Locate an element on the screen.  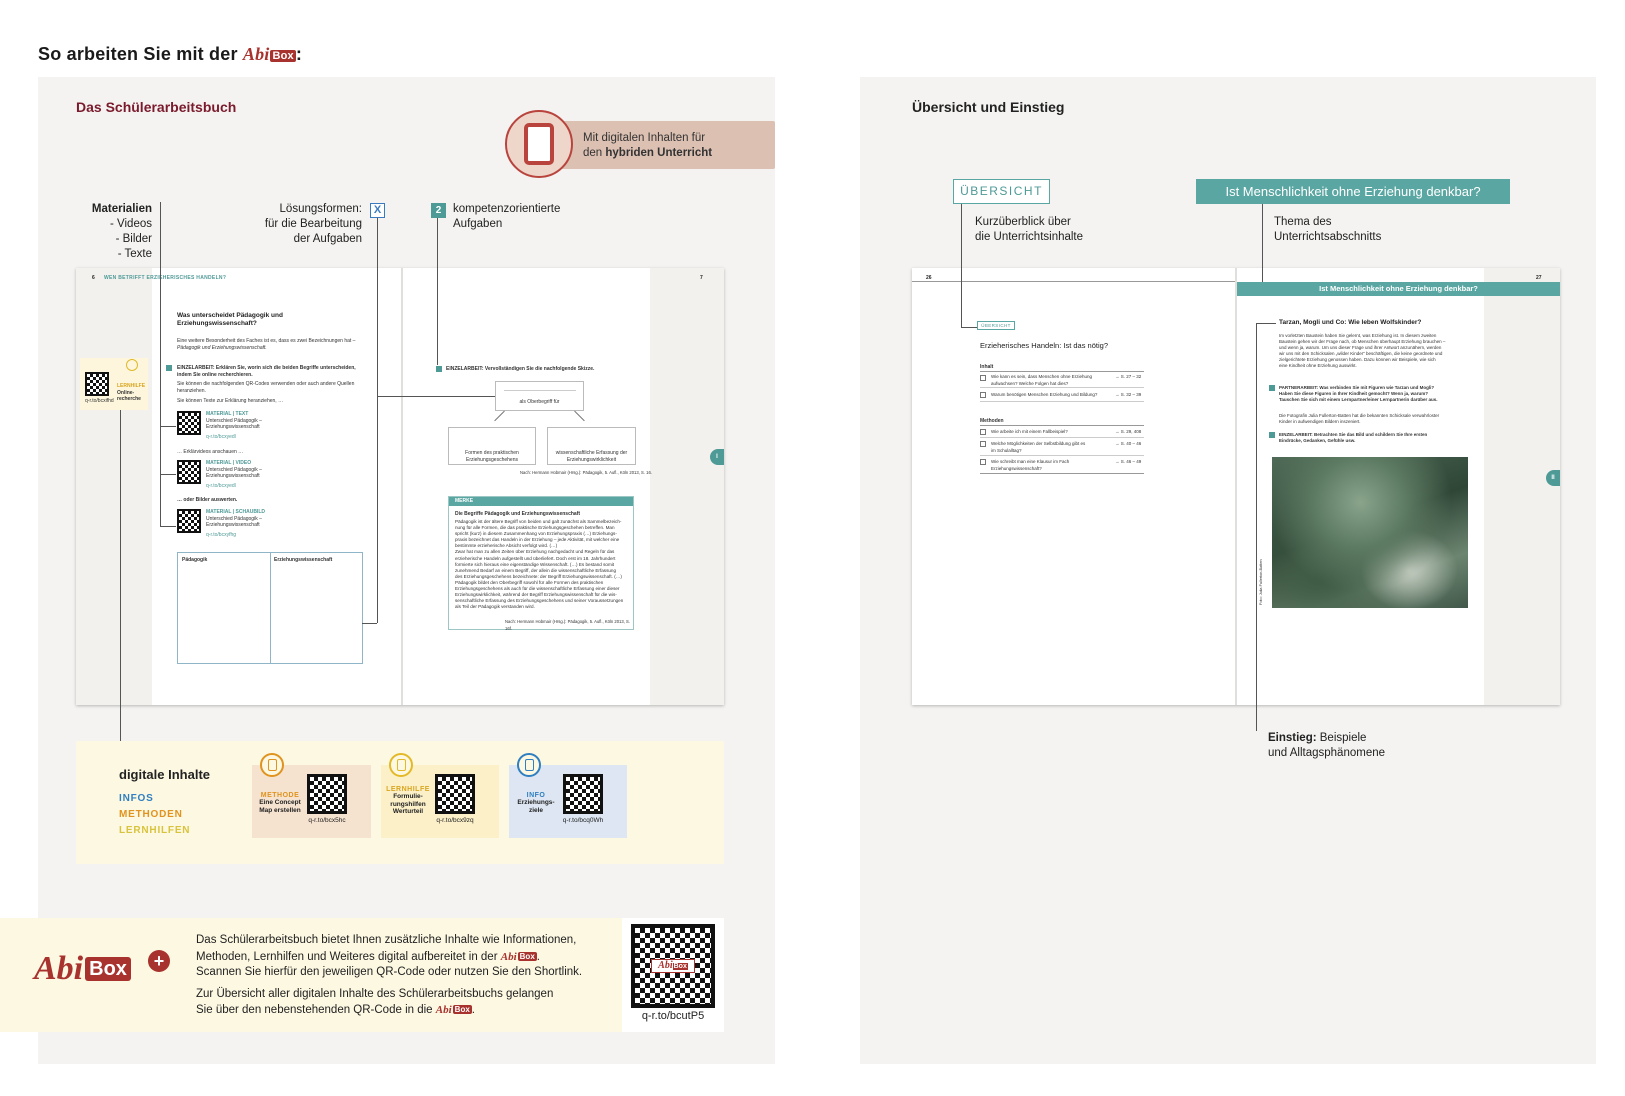
page-number: 27 is located at coordinates (1539, 278).